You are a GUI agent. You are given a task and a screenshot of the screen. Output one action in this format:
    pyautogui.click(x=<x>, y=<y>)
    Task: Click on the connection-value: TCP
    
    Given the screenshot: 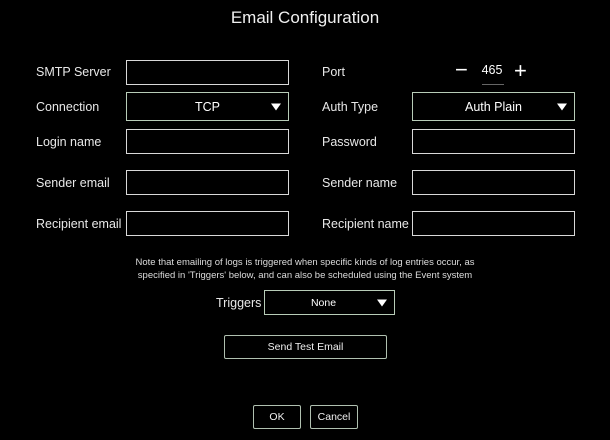 What is the action you would take?
    pyautogui.click(x=207, y=106)
    